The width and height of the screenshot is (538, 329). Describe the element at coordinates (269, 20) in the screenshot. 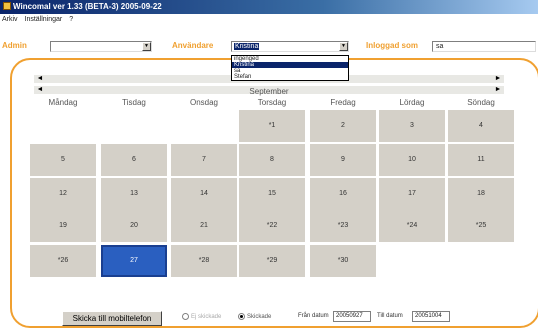

I see `menu-bar: Arkiv Inställningar ?` at that location.